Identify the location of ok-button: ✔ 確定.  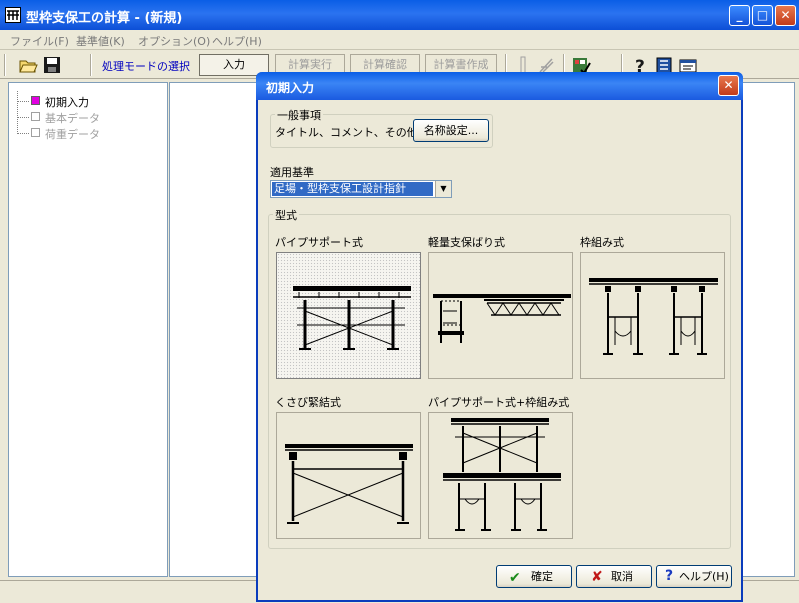
(534, 576).